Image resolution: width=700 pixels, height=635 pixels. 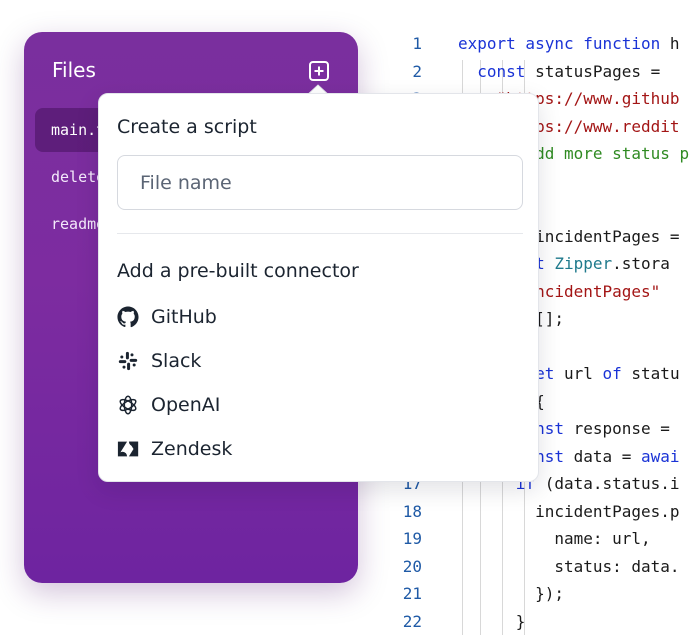 I want to click on code-token: statusPages =, so click(x=602, y=71).